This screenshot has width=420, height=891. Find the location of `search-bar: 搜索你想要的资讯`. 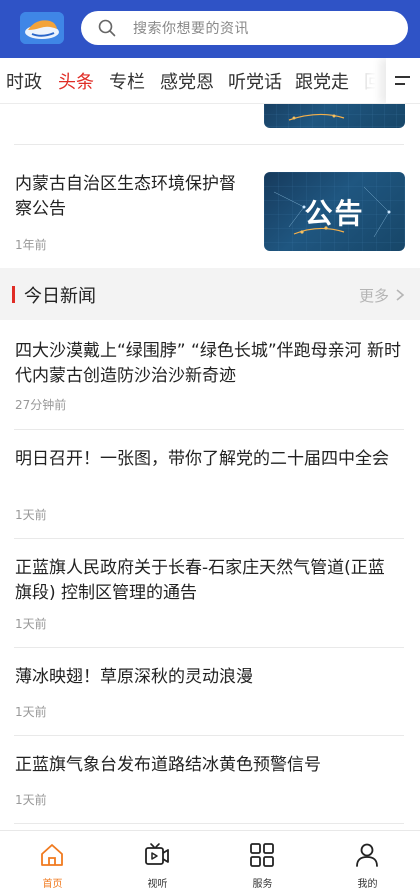

search-bar: 搜索你想要的资讯 is located at coordinates (244, 28).